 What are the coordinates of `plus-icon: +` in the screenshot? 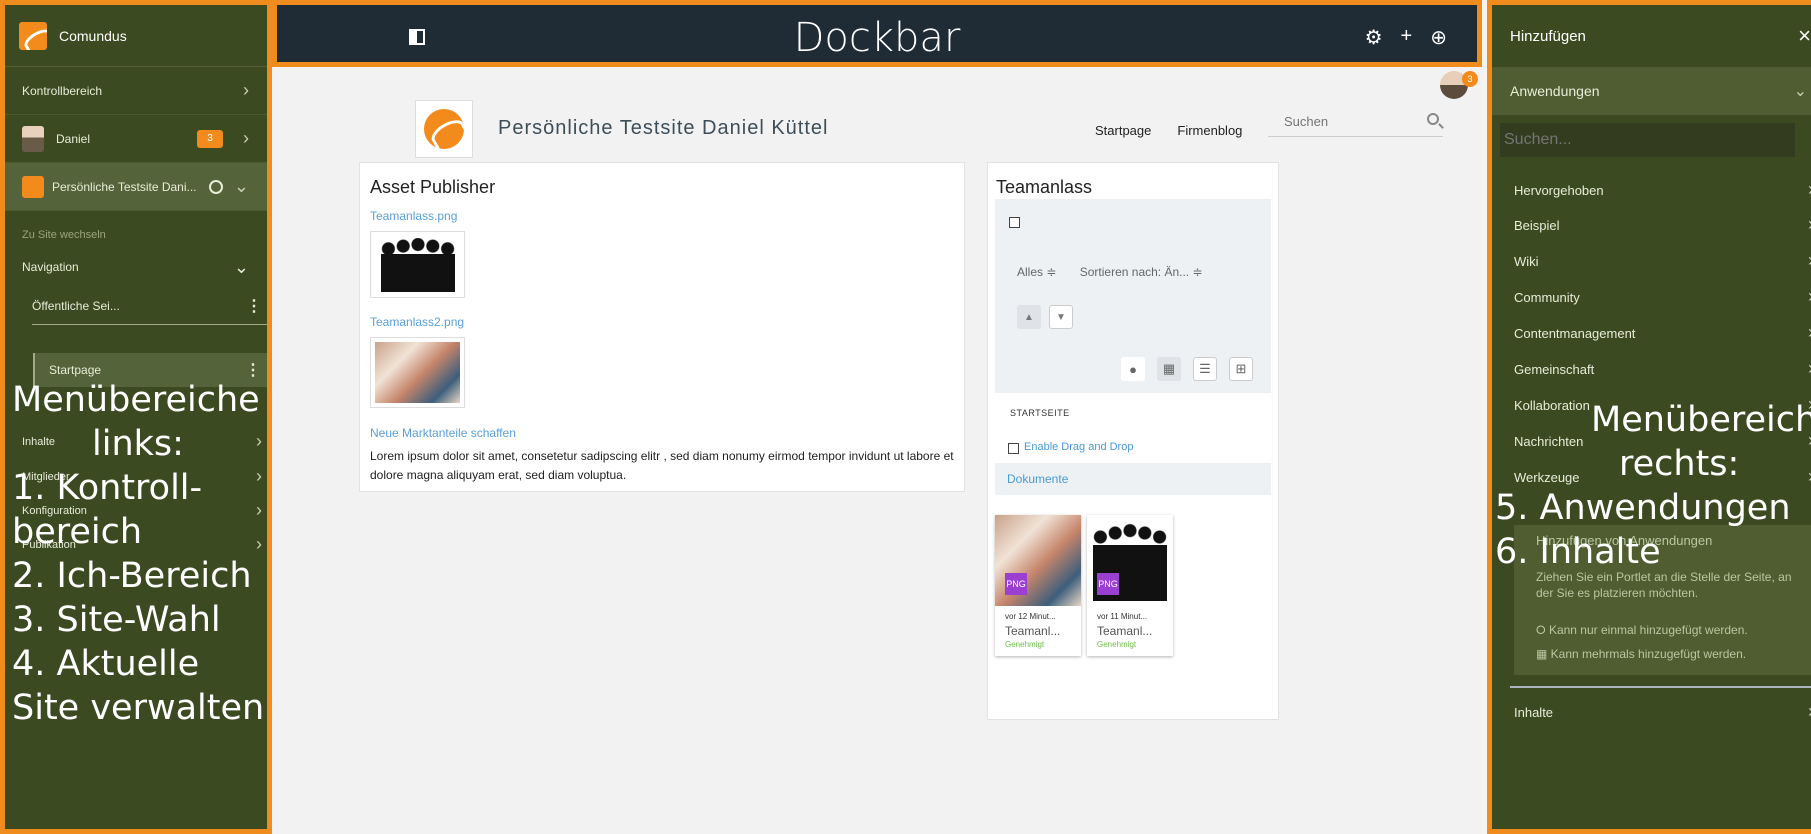 It's located at (1407, 37).